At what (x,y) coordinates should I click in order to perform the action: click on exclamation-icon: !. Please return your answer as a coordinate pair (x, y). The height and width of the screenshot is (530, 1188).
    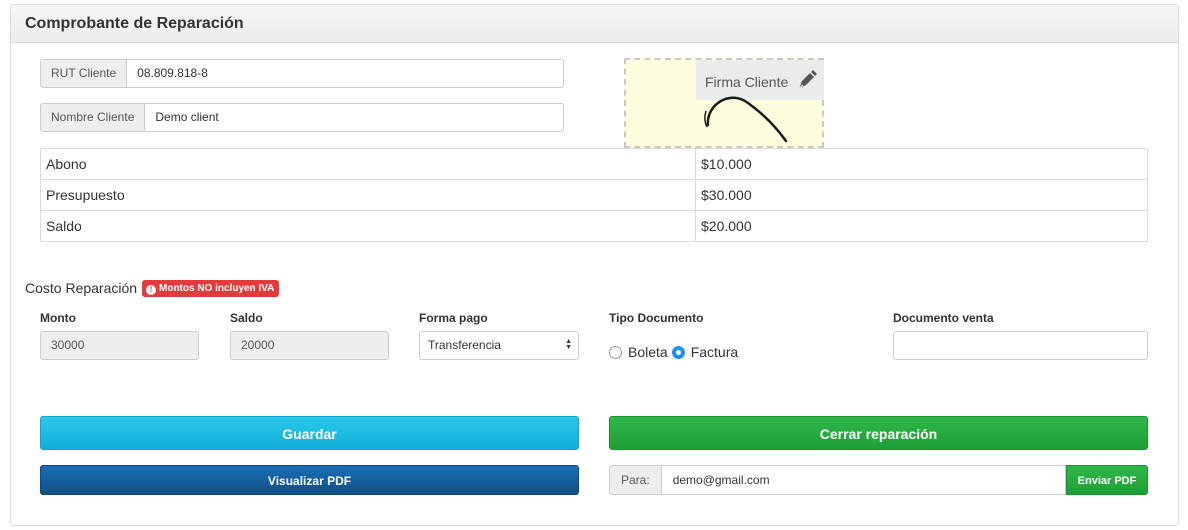
    Looking at the image, I should click on (151, 290).